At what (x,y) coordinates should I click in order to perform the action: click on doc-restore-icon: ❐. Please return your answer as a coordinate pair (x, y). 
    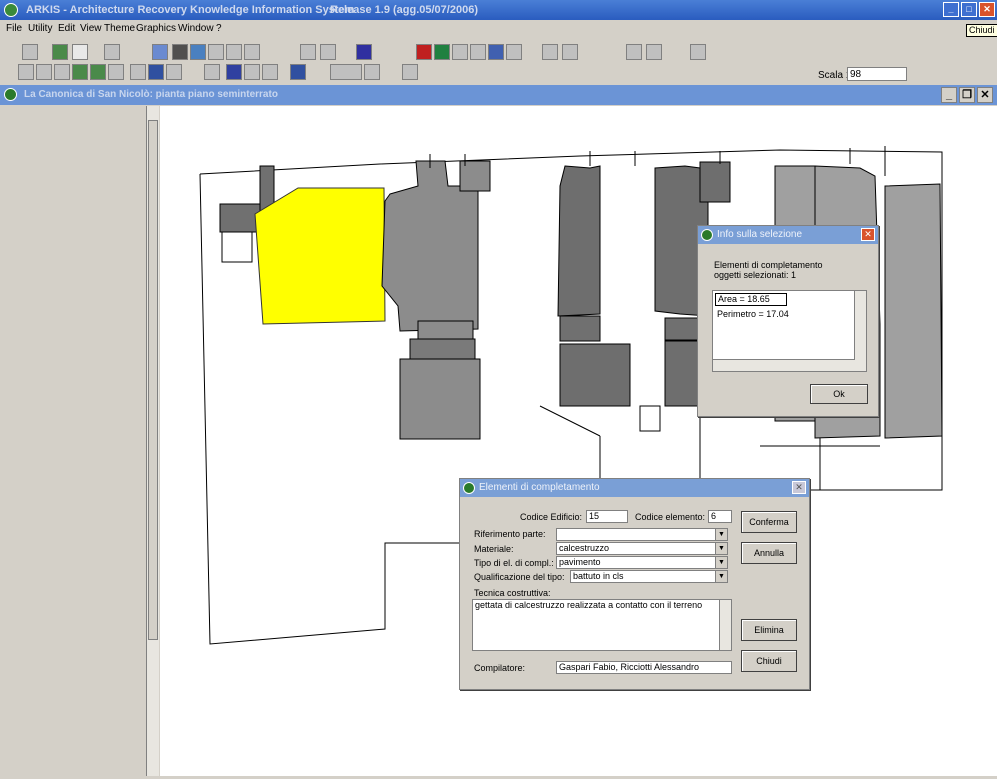
    Looking at the image, I should click on (967, 95).